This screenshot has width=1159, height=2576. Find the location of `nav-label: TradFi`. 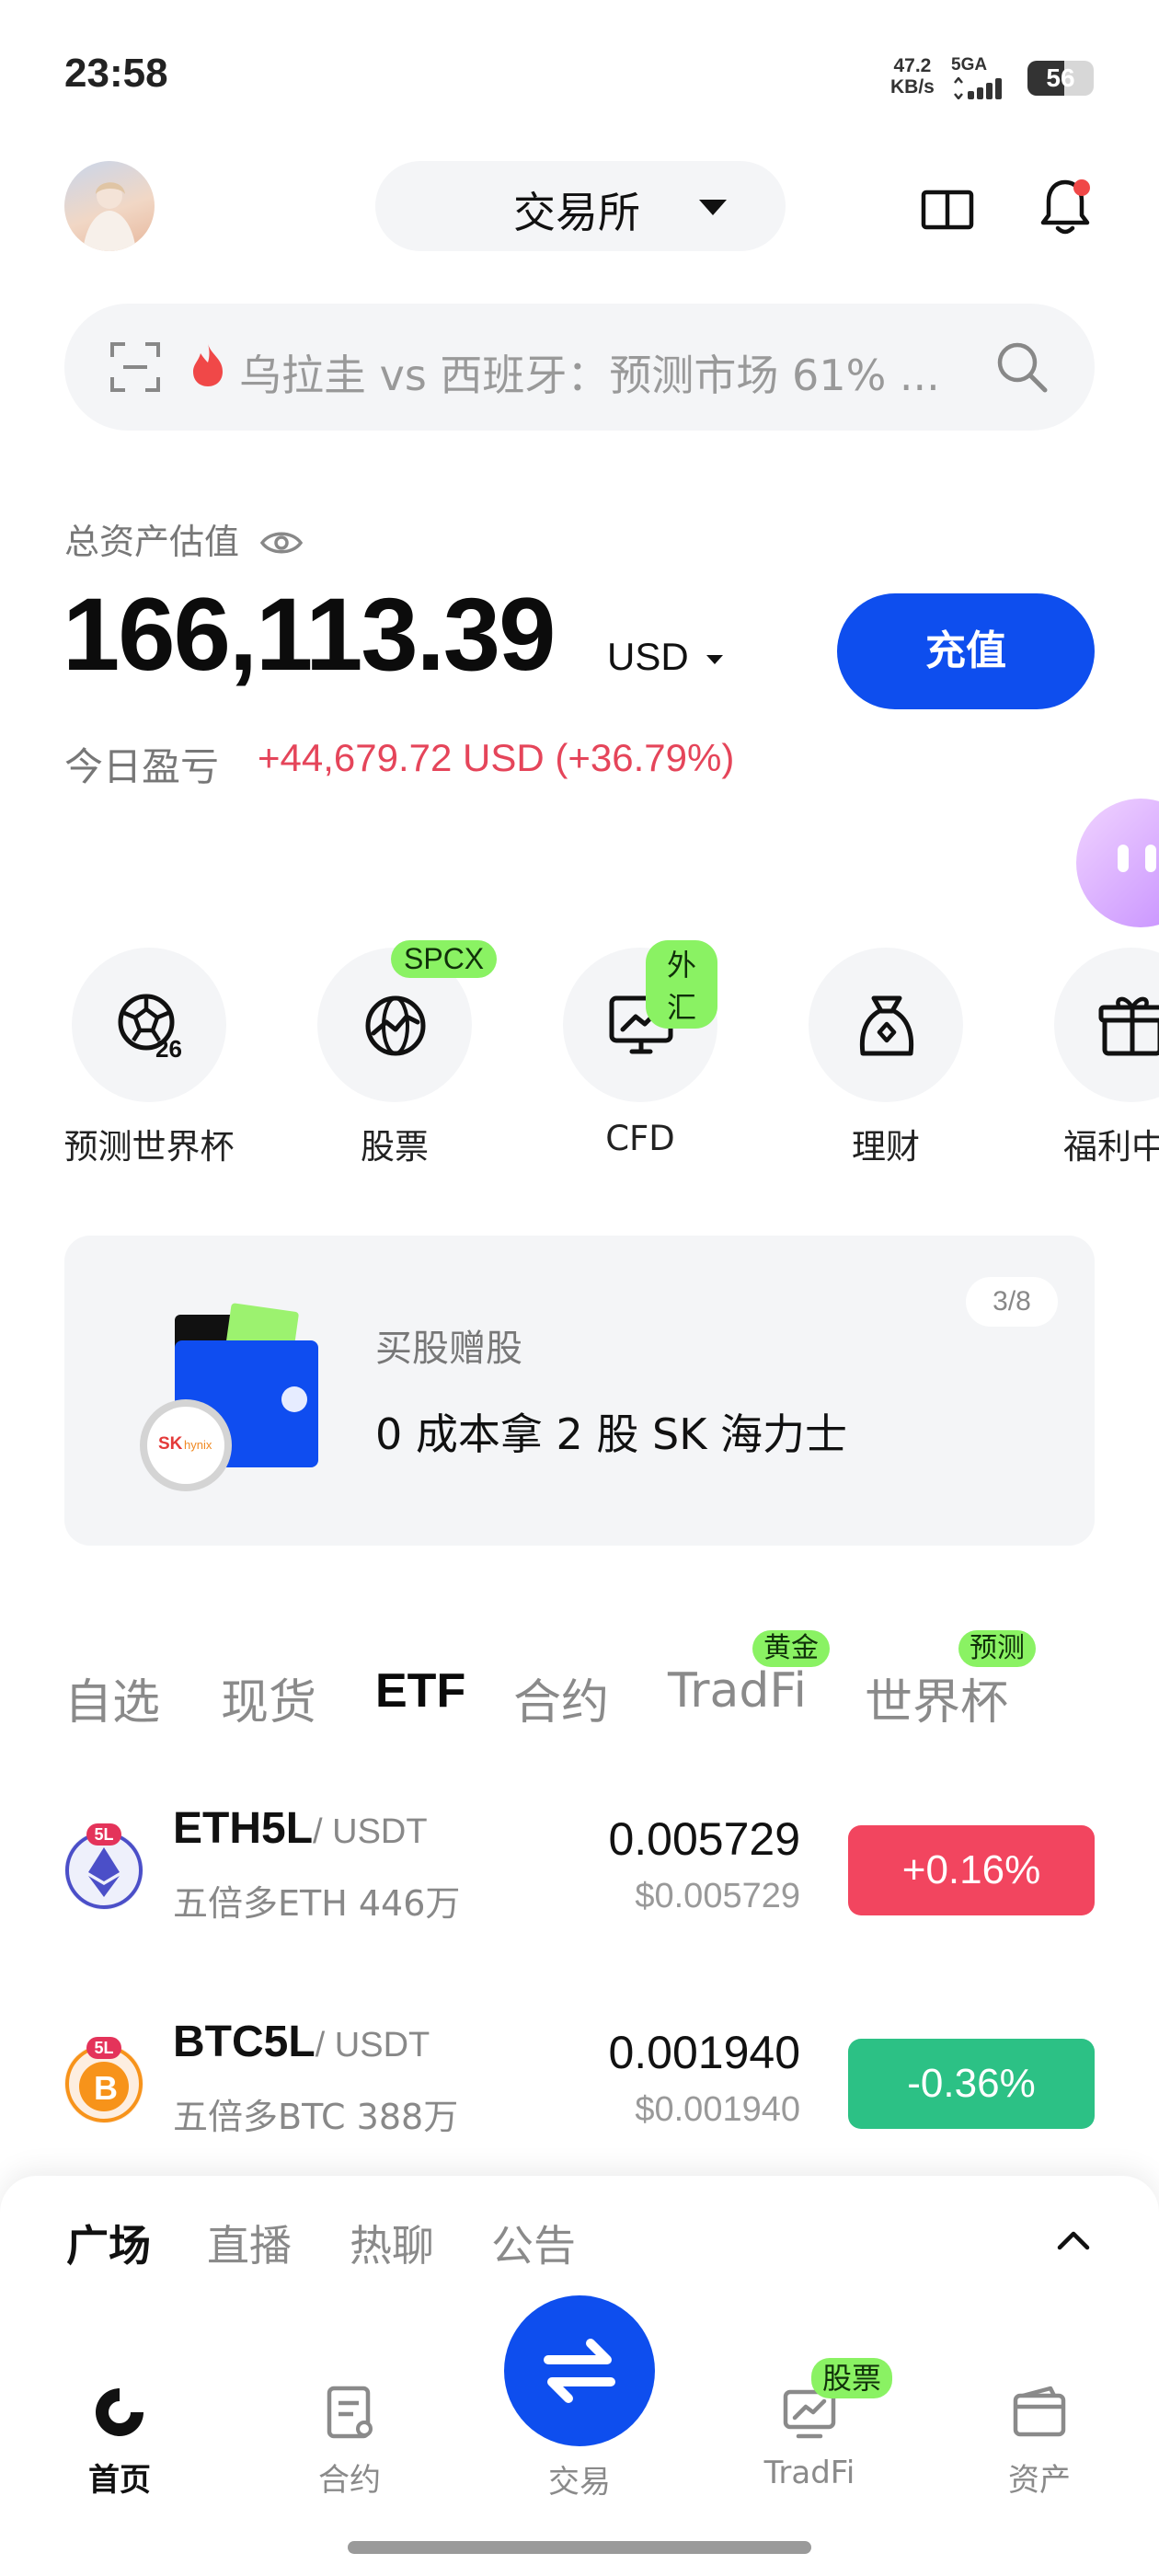

nav-label: TradFi is located at coordinates (809, 2473).